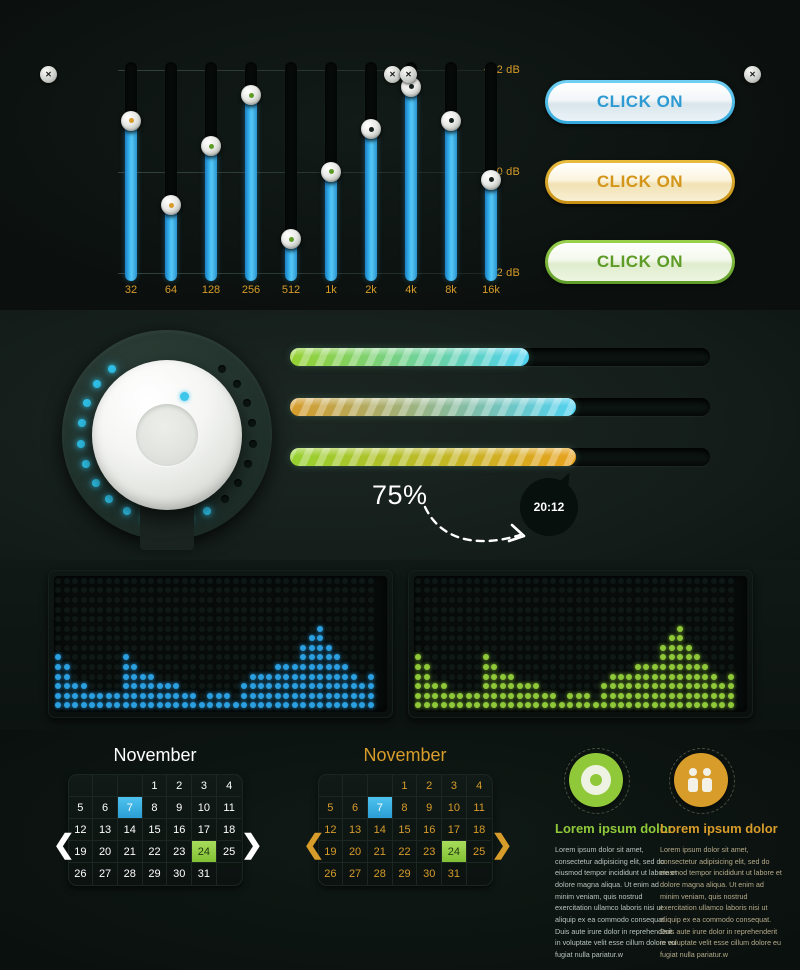 Image resolution: width=800 pixels, height=970 pixels. I want to click on eq-handle-dot-icon, so click(171, 205).